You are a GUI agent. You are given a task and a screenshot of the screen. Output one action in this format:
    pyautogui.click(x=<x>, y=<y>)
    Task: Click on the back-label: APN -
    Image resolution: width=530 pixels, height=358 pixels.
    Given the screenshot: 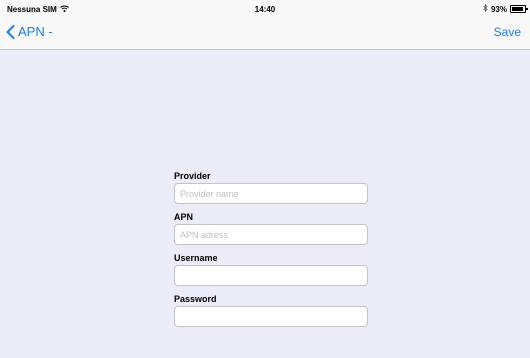 What is the action you would take?
    pyautogui.click(x=35, y=31)
    